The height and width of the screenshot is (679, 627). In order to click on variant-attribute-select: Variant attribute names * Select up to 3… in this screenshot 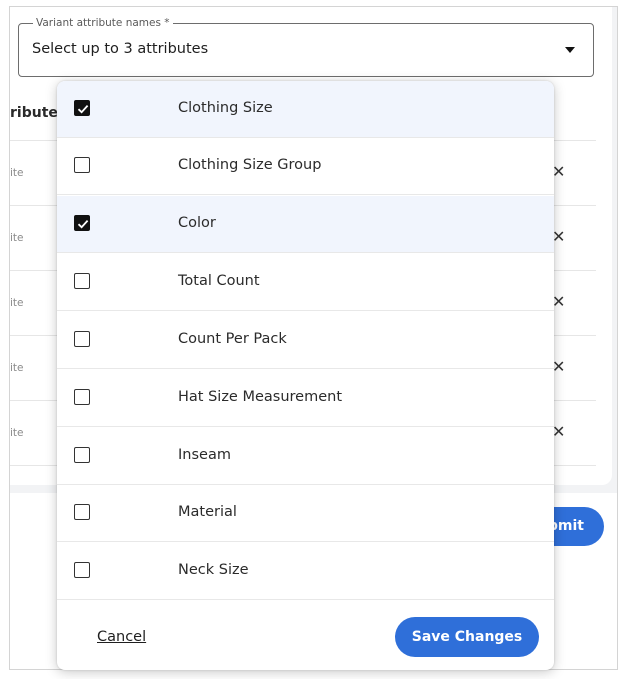, I will do `click(306, 46)`.